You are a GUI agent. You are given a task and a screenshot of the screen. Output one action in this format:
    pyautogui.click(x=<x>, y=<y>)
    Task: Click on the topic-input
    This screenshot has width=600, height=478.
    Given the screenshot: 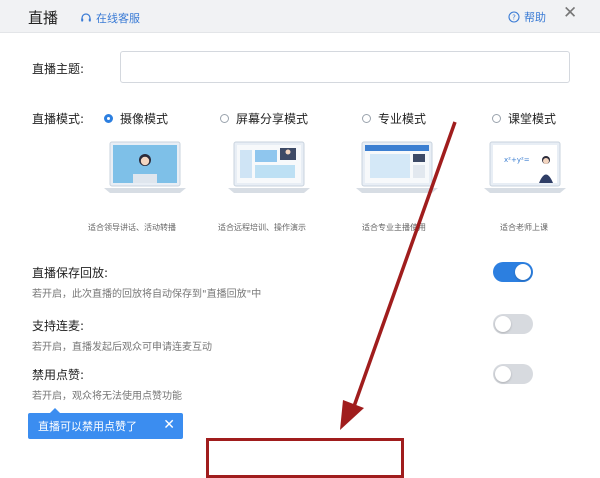 What is the action you would take?
    pyautogui.click(x=345, y=67)
    